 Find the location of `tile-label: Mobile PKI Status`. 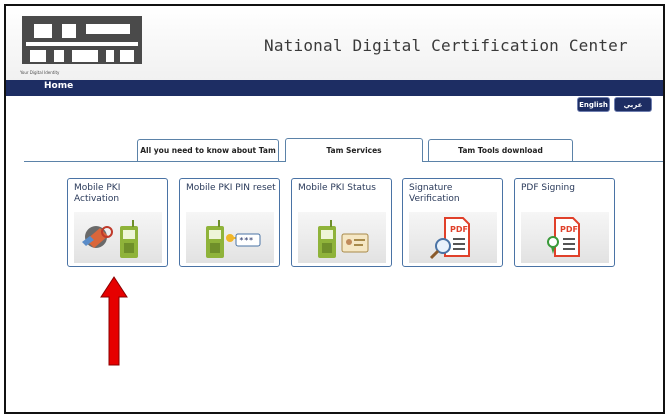

tile-label: Mobile PKI Status is located at coordinates (337, 188).